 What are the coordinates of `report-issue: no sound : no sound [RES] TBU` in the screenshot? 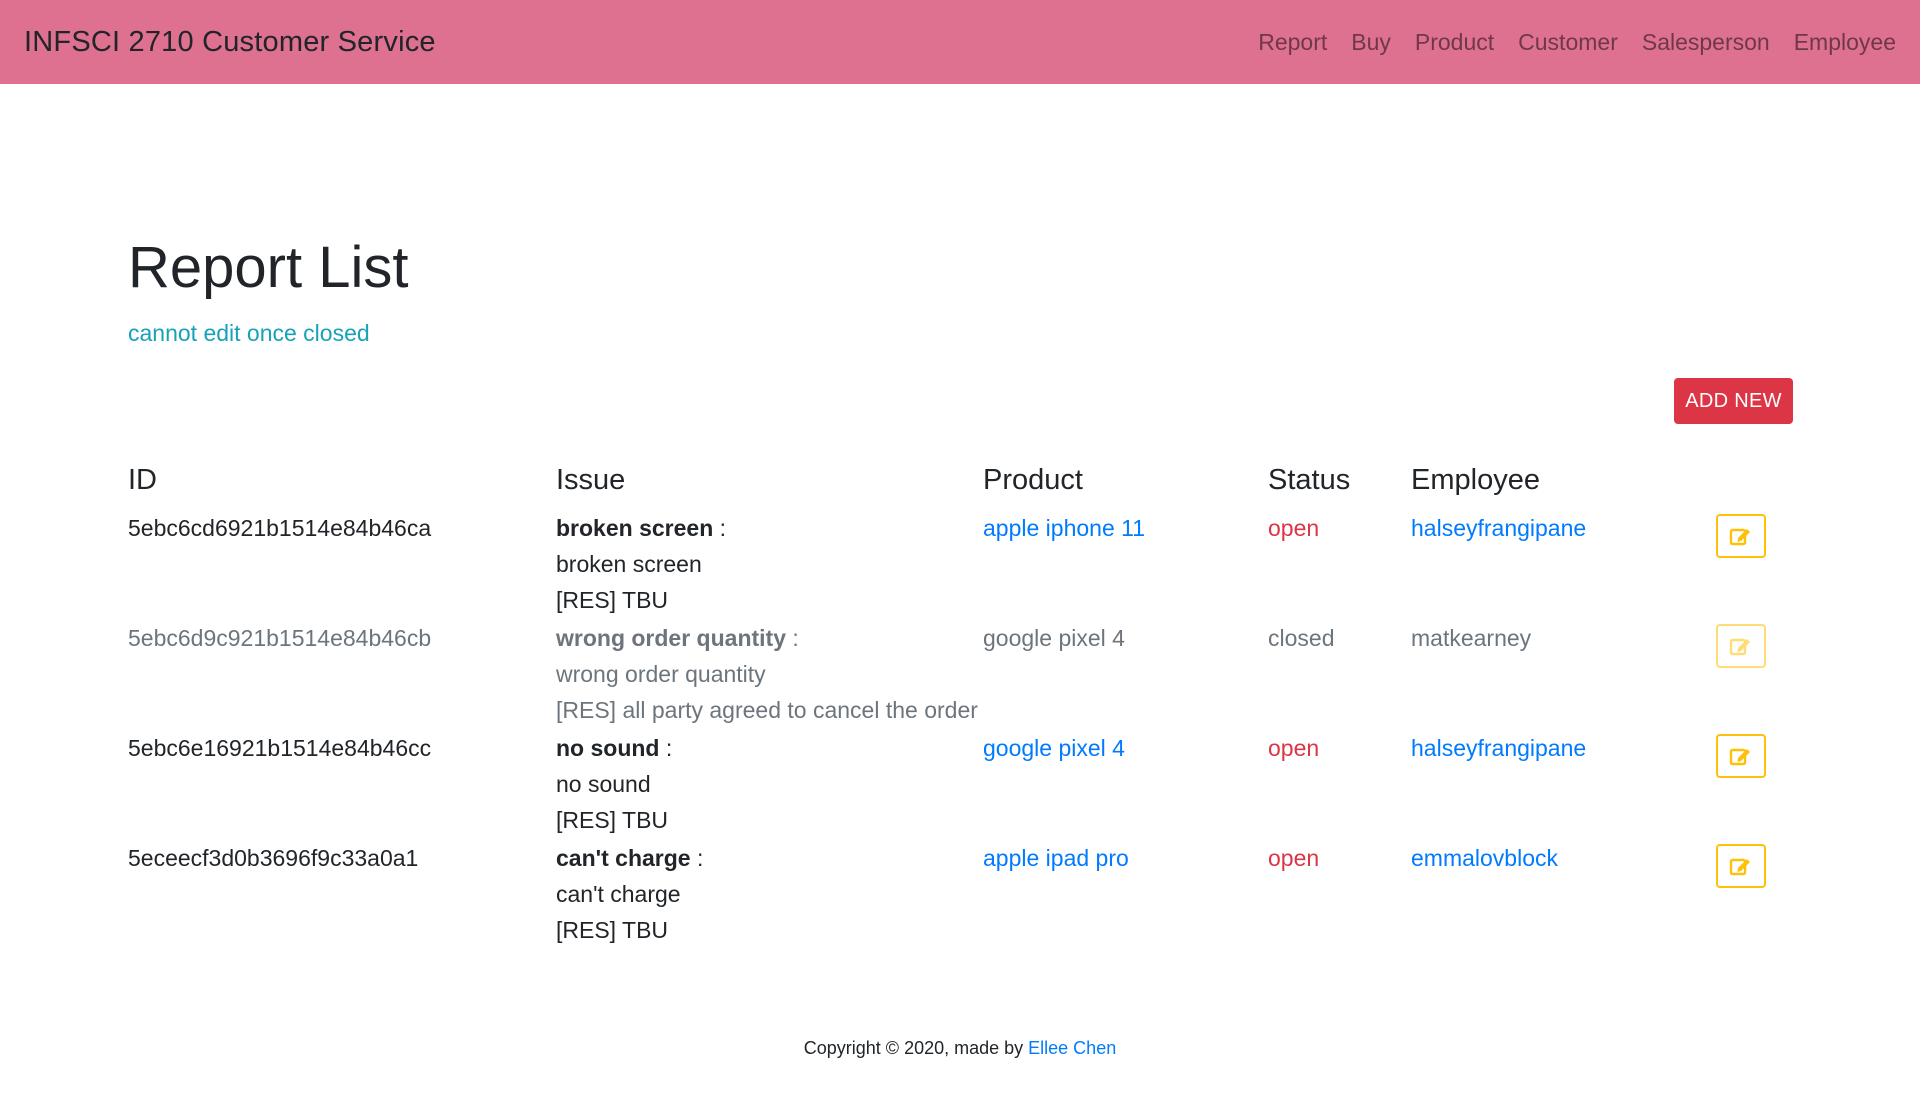 It's located at (769, 783).